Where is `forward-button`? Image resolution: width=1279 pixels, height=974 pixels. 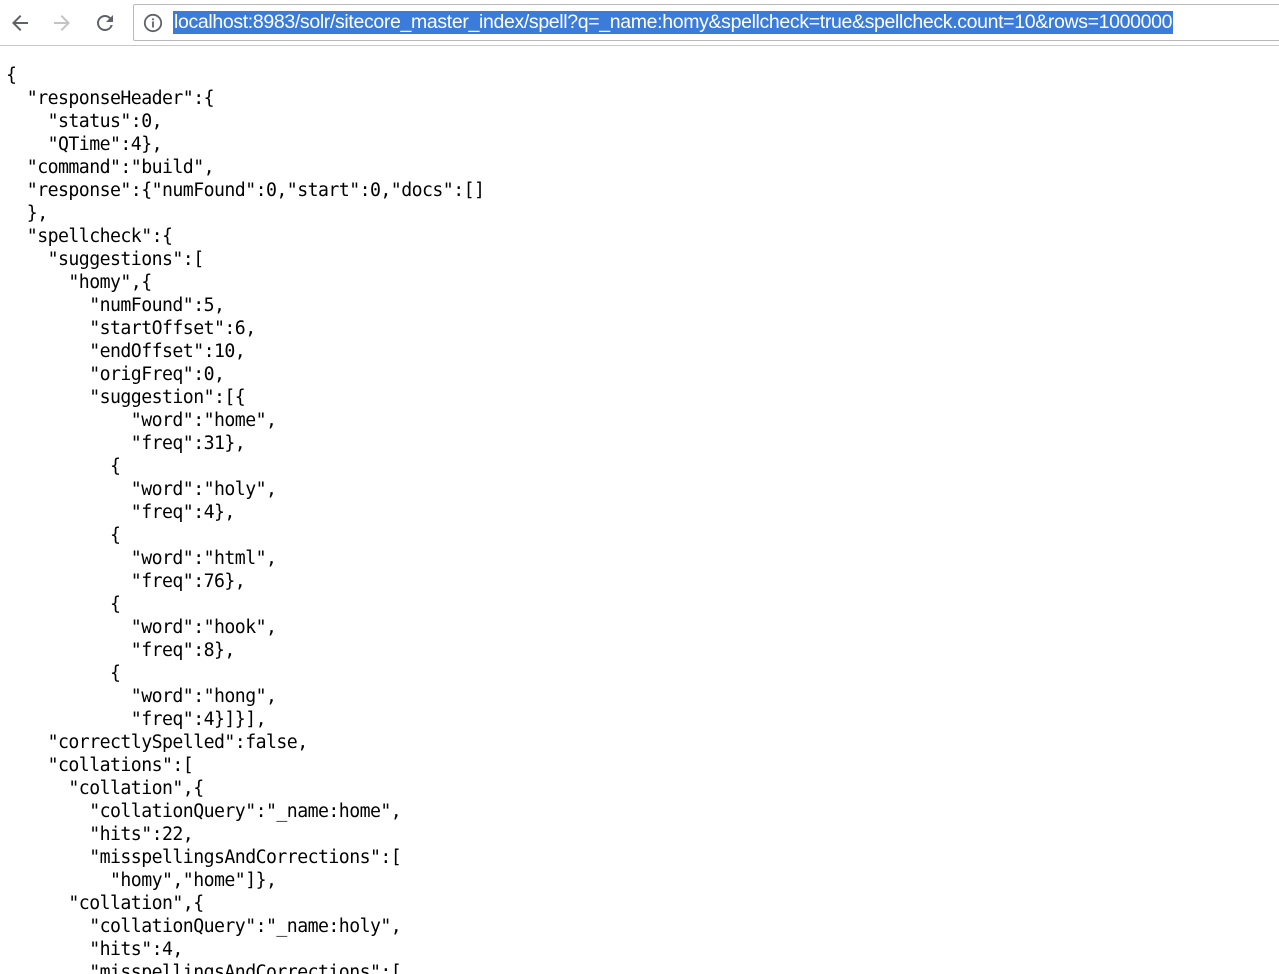 forward-button is located at coordinates (62, 23).